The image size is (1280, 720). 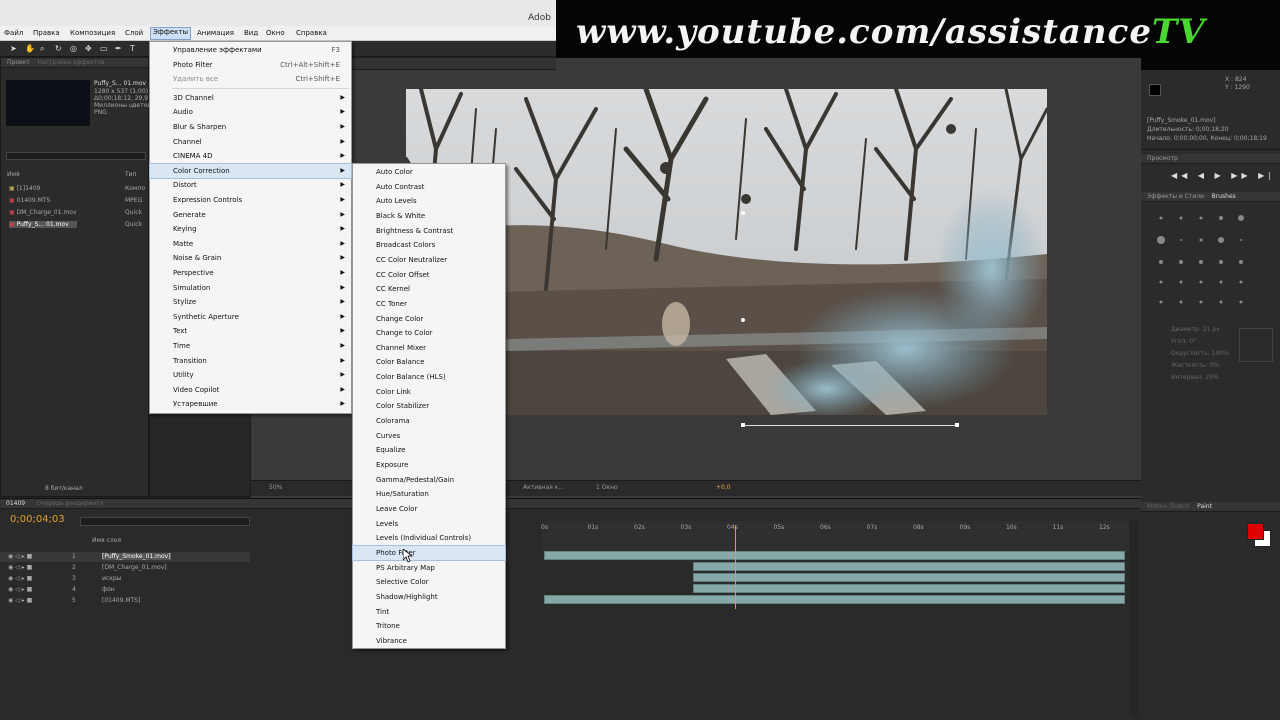 I want to click on playhead, so click(x=735, y=567).